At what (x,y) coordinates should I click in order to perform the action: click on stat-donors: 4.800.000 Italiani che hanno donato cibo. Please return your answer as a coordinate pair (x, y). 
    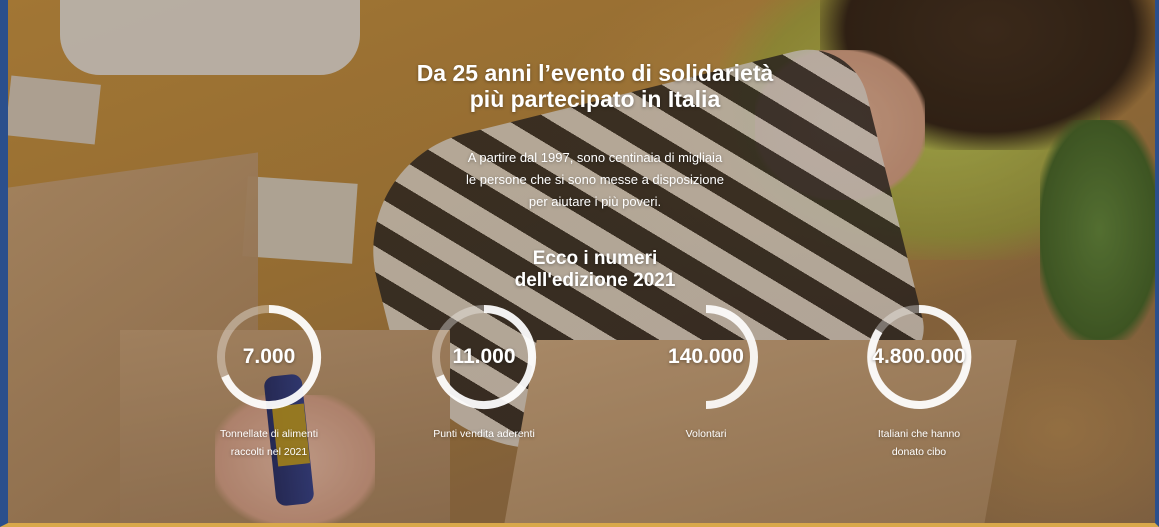
    Looking at the image, I should click on (919, 382).